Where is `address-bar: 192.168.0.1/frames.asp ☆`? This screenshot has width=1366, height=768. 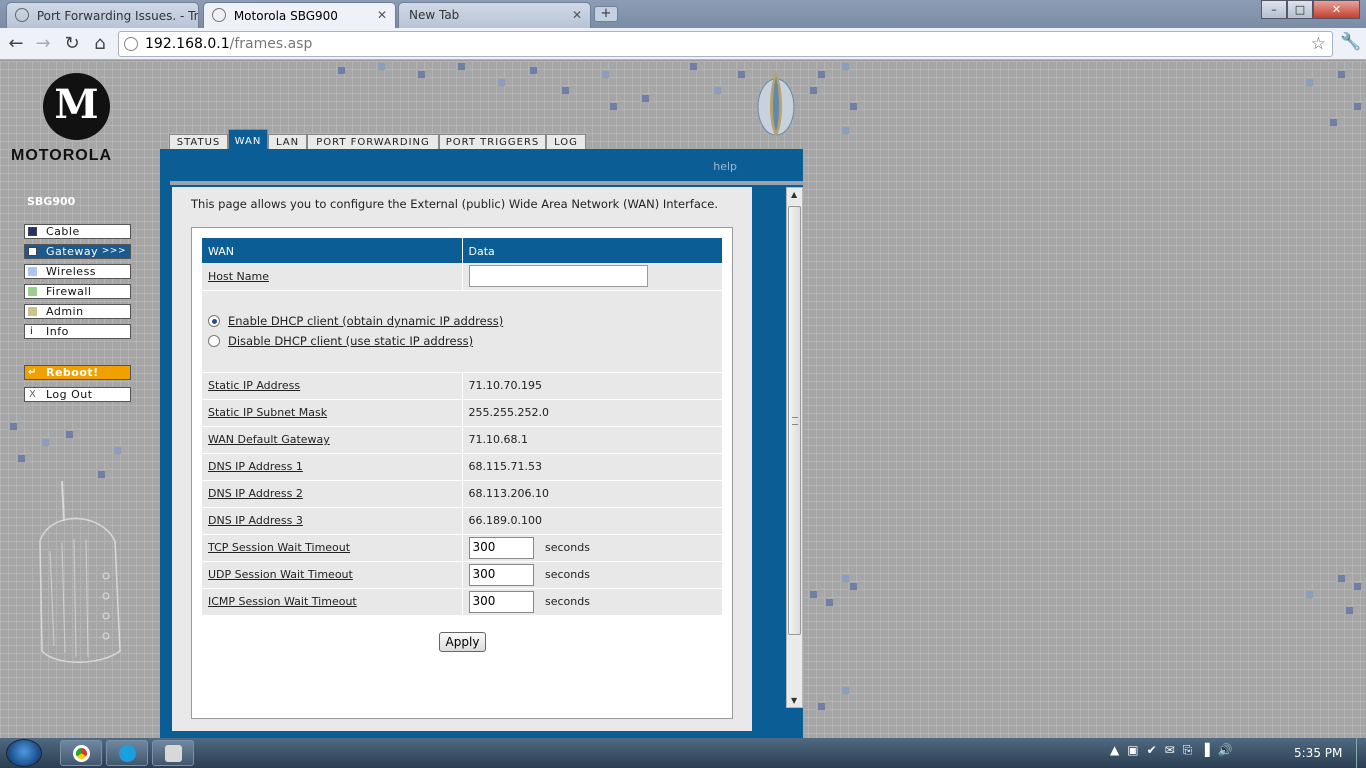 address-bar: 192.168.0.1/frames.asp ☆ is located at coordinates (725, 44).